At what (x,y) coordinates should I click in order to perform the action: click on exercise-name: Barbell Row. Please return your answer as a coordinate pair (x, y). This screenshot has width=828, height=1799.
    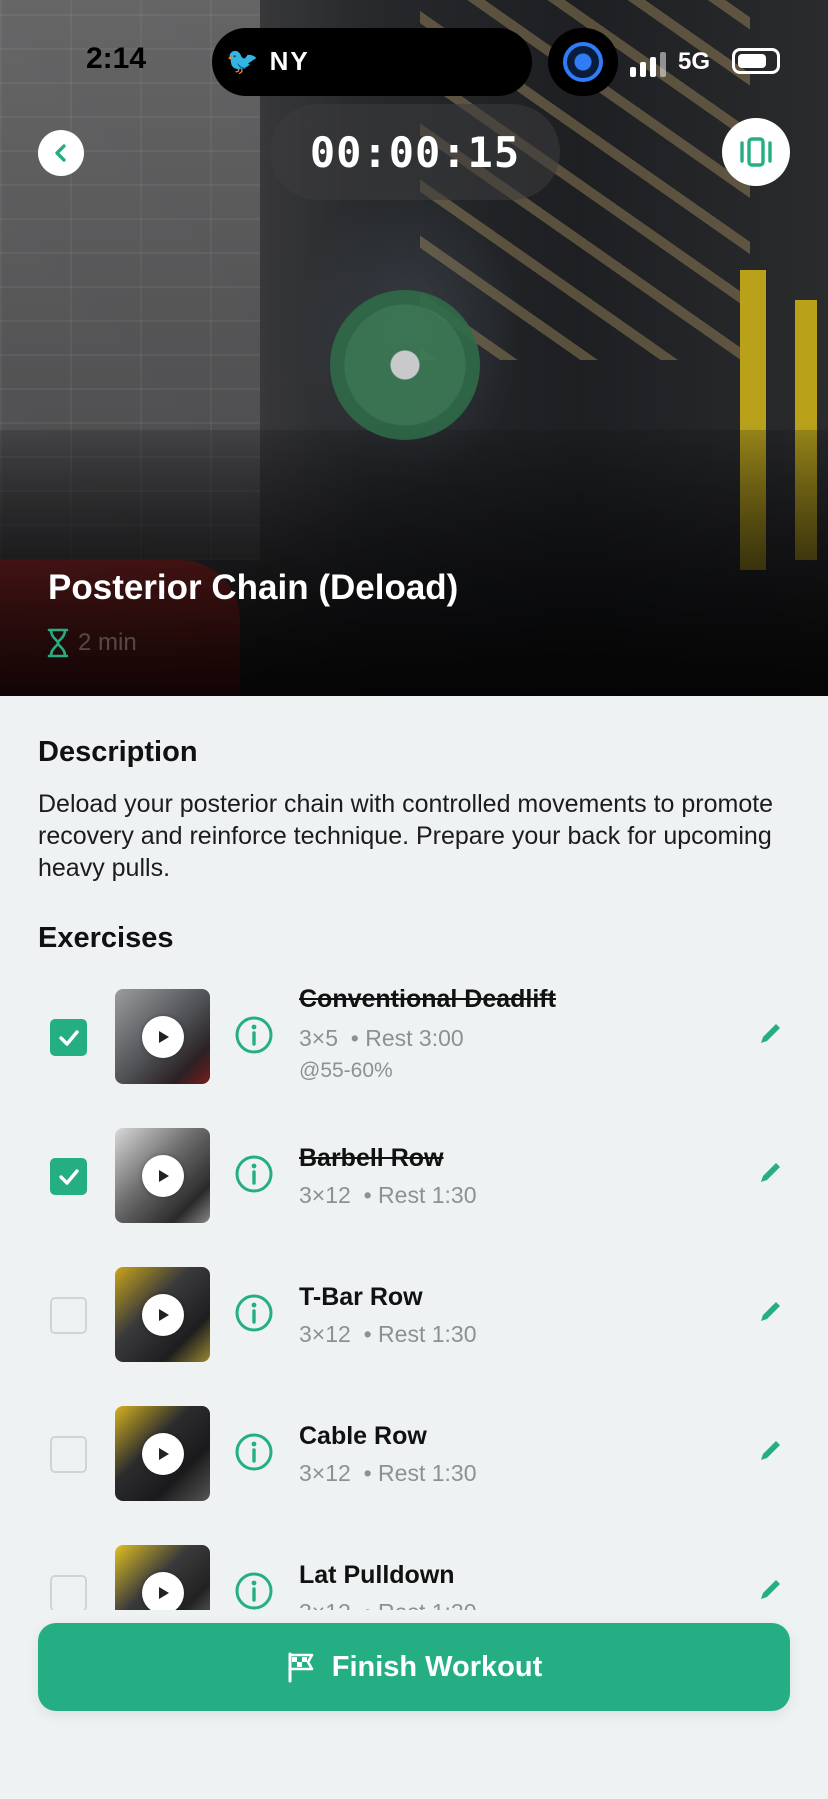
    Looking at the image, I should click on (371, 1158).